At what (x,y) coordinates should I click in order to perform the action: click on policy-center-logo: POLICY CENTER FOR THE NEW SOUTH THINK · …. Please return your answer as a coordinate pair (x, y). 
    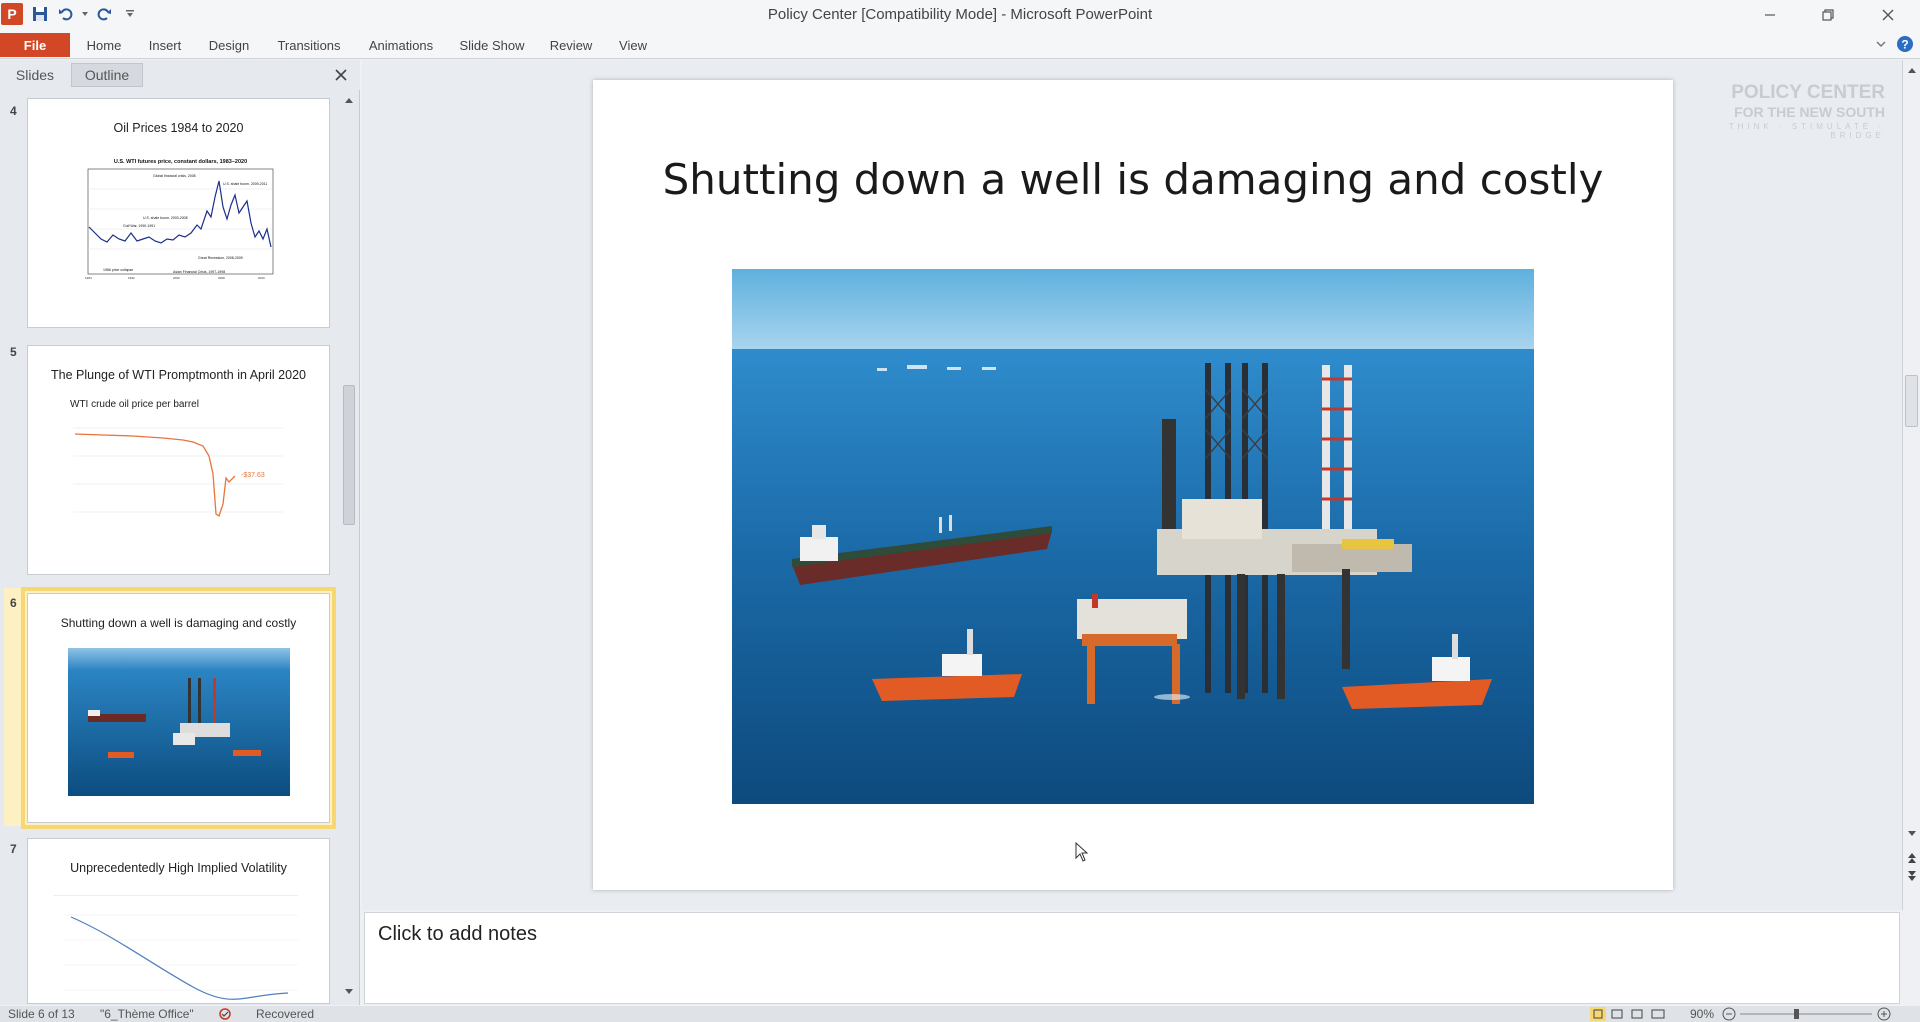
    Looking at the image, I should click on (1787, 111).